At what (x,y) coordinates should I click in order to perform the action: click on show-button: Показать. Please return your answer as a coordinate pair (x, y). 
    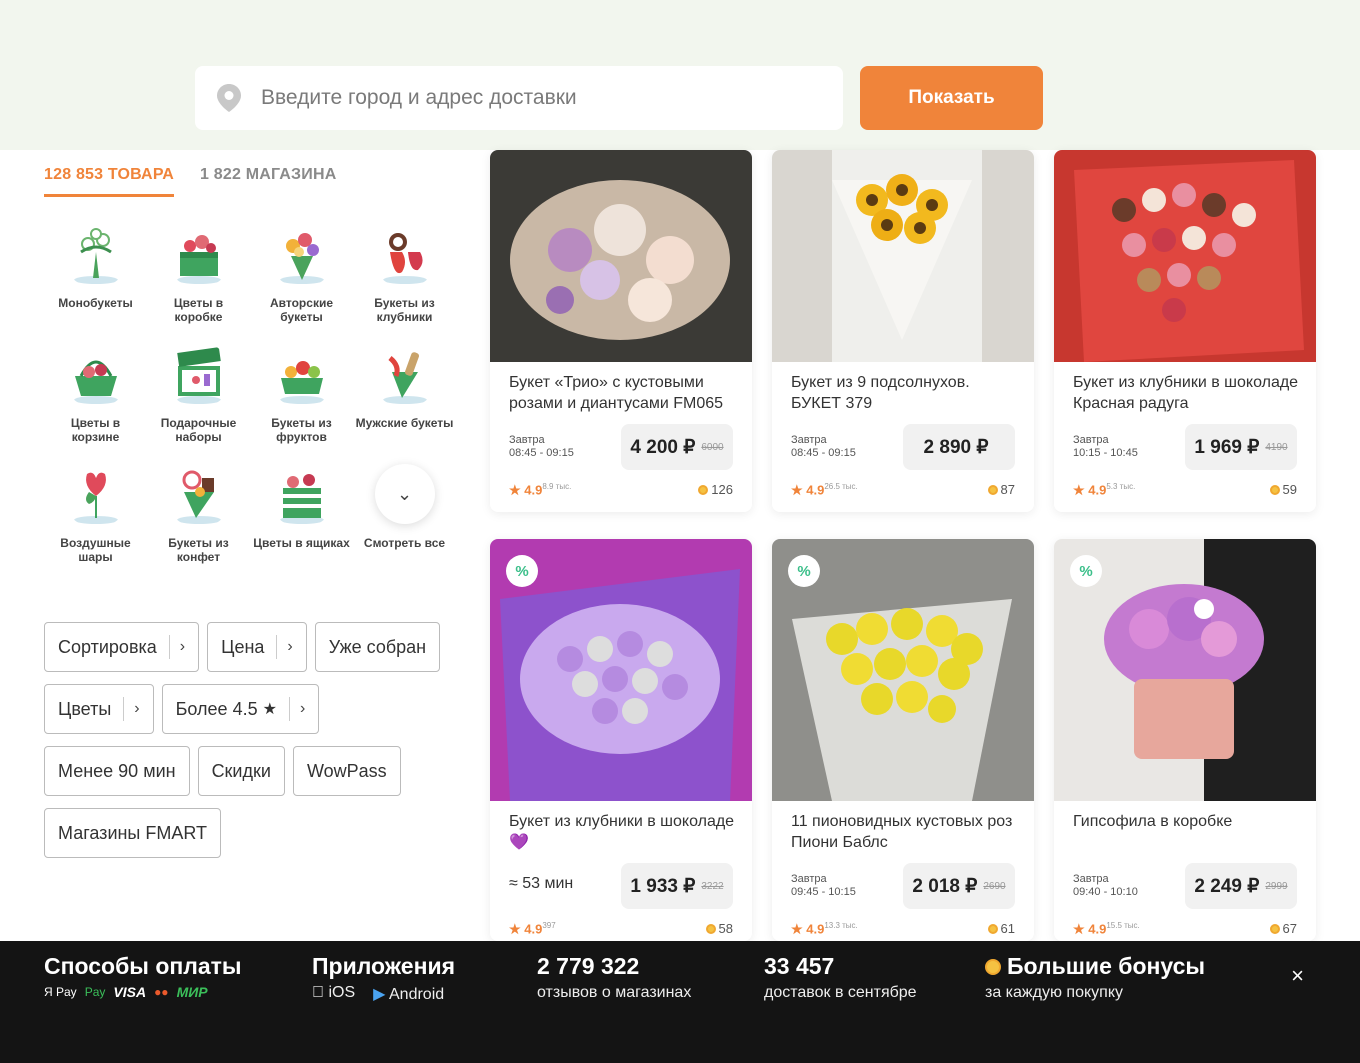
    Looking at the image, I should click on (951, 98).